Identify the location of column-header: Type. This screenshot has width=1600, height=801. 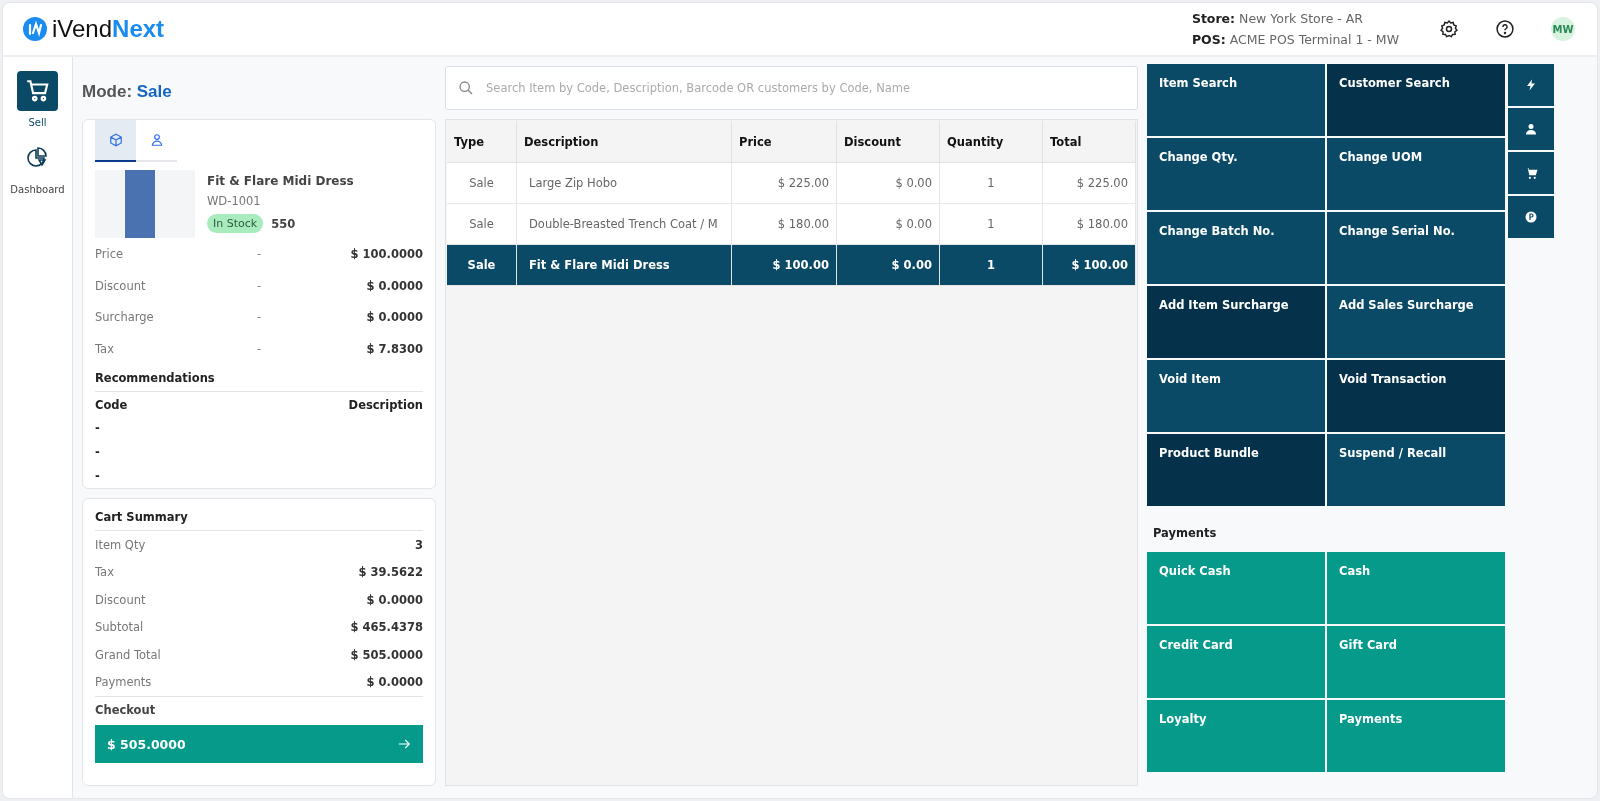
(482, 142).